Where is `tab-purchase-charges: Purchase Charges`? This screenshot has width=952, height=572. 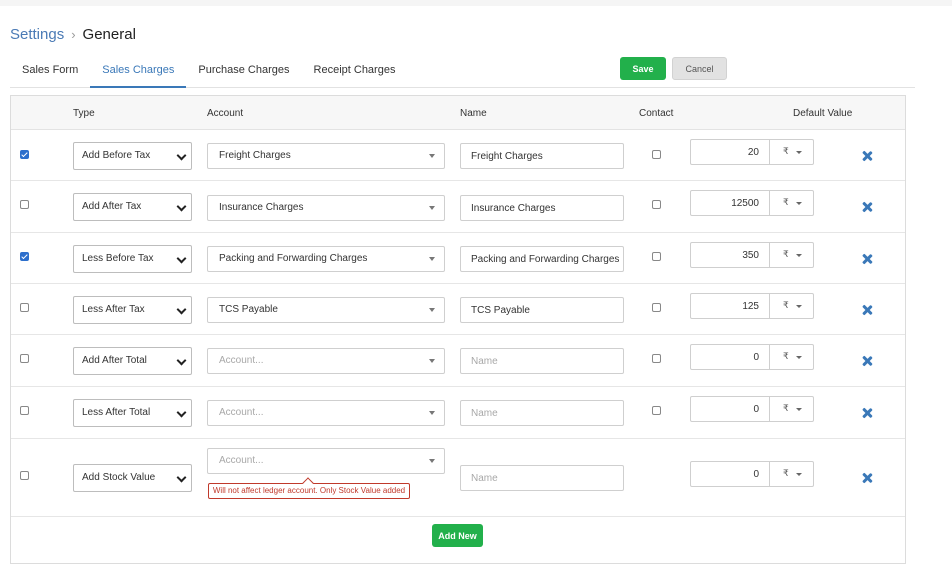 tab-purchase-charges: Purchase Charges is located at coordinates (243, 73).